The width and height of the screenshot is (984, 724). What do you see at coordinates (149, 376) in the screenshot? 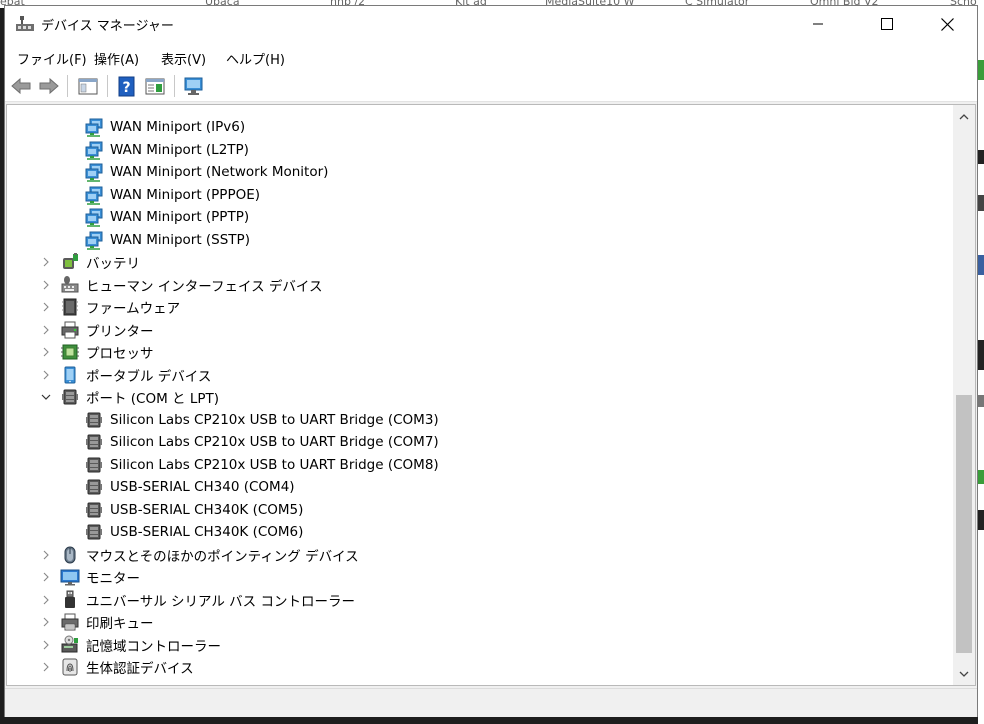
I see `tree-item-label: ポータブル デバイス` at bounding box center [149, 376].